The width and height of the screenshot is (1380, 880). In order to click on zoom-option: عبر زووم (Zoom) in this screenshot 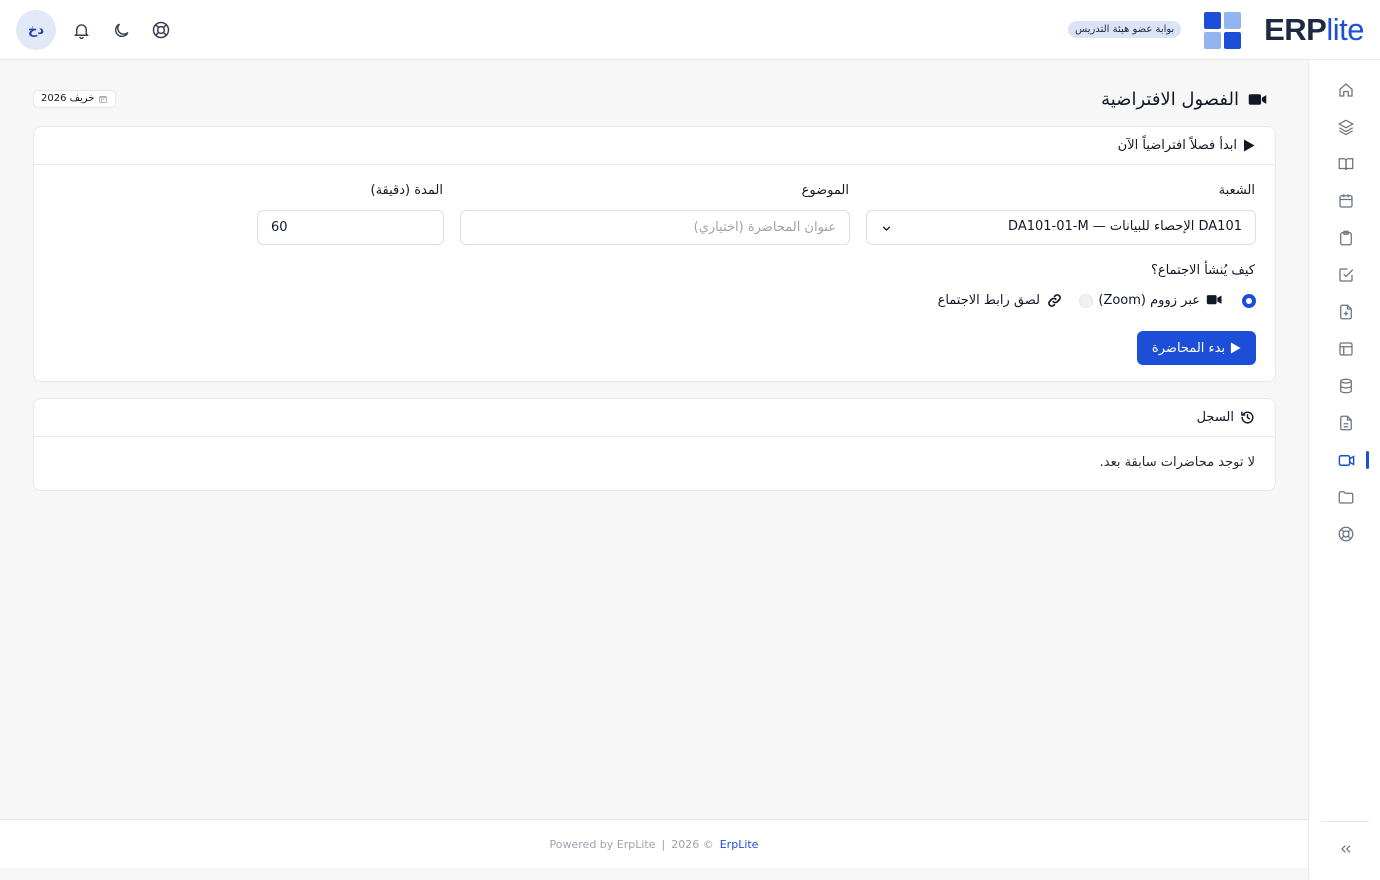, I will do `click(1160, 300)`.